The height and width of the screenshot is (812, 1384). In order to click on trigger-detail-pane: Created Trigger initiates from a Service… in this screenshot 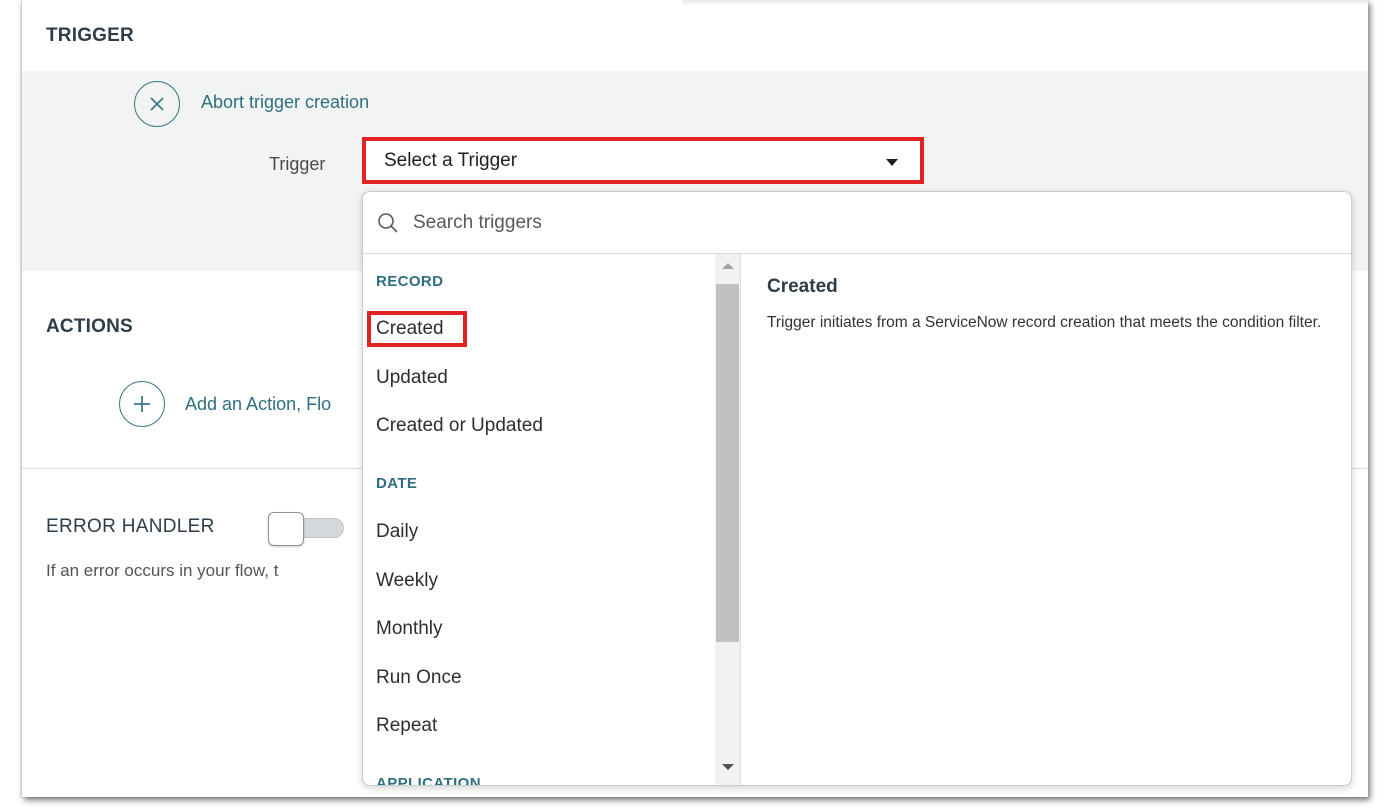, I will do `click(1047, 305)`.